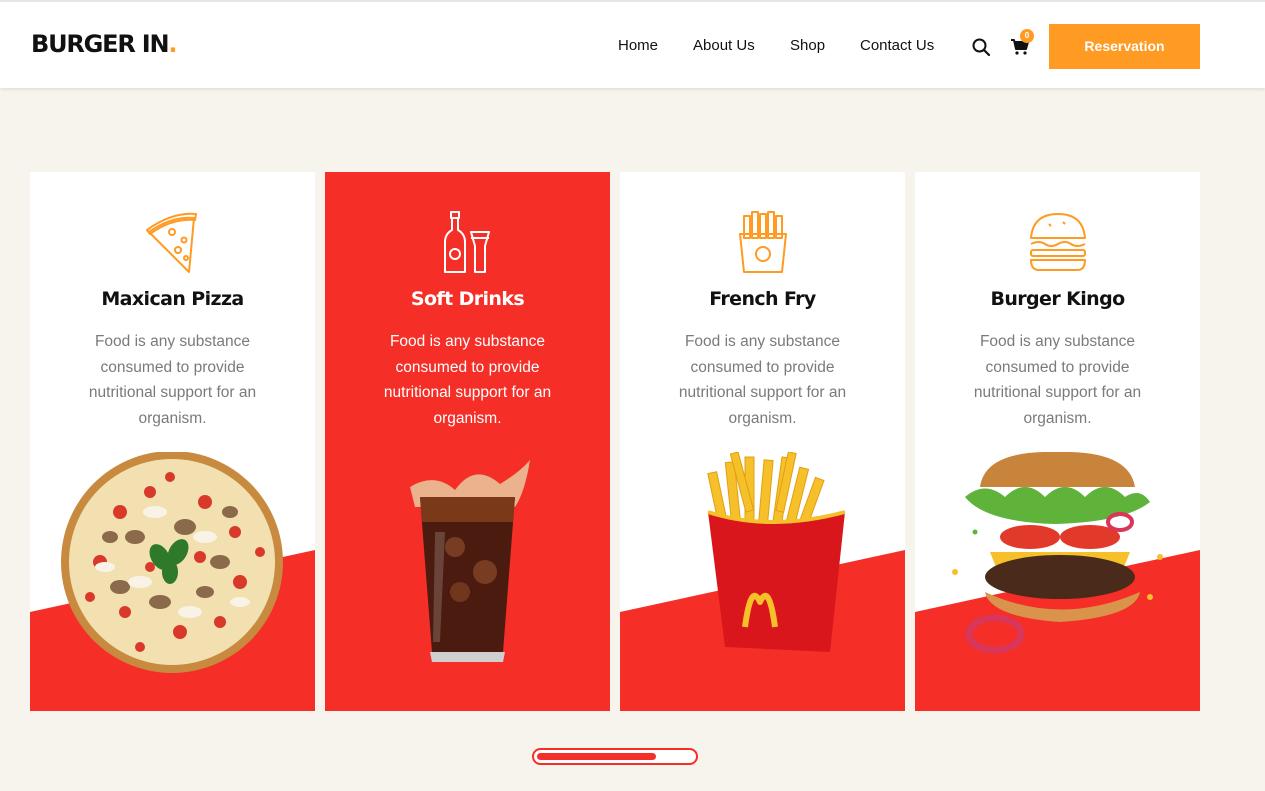 This screenshot has height=791, width=1265. What do you see at coordinates (1058, 242) in the screenshot?
I see `burger-icon` at bounding box center [1058, 242].